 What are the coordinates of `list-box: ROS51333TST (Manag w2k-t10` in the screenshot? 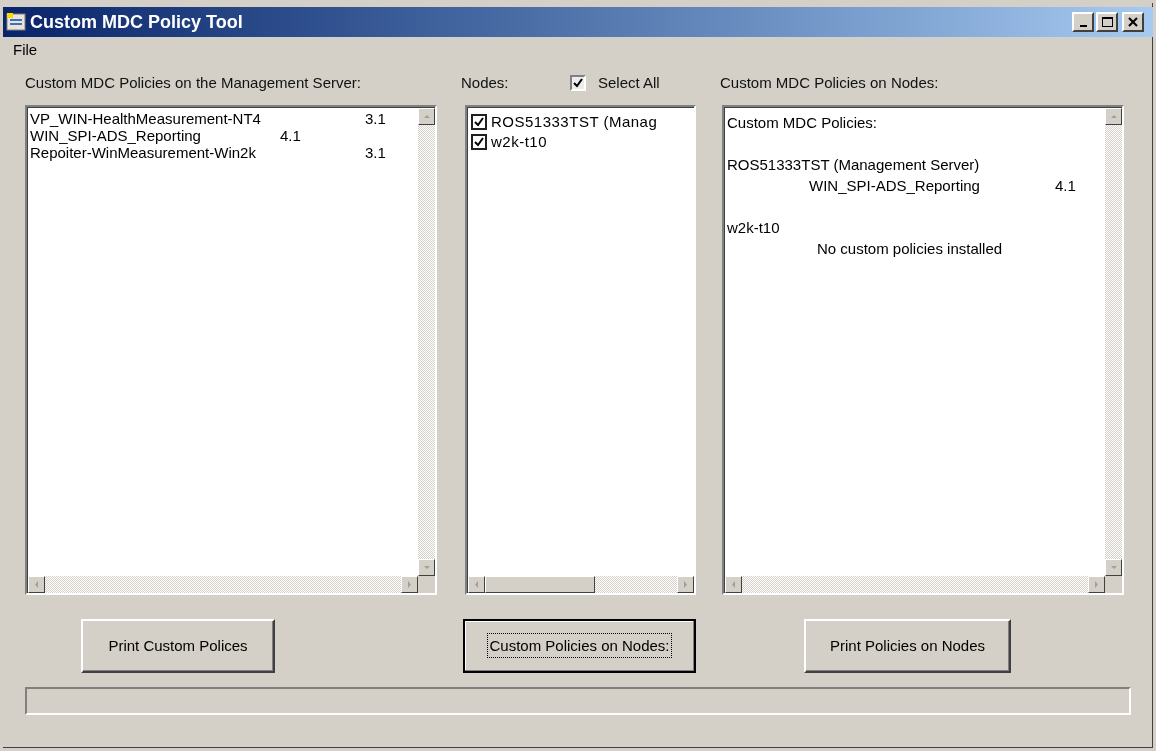 It's located at (580, 350).